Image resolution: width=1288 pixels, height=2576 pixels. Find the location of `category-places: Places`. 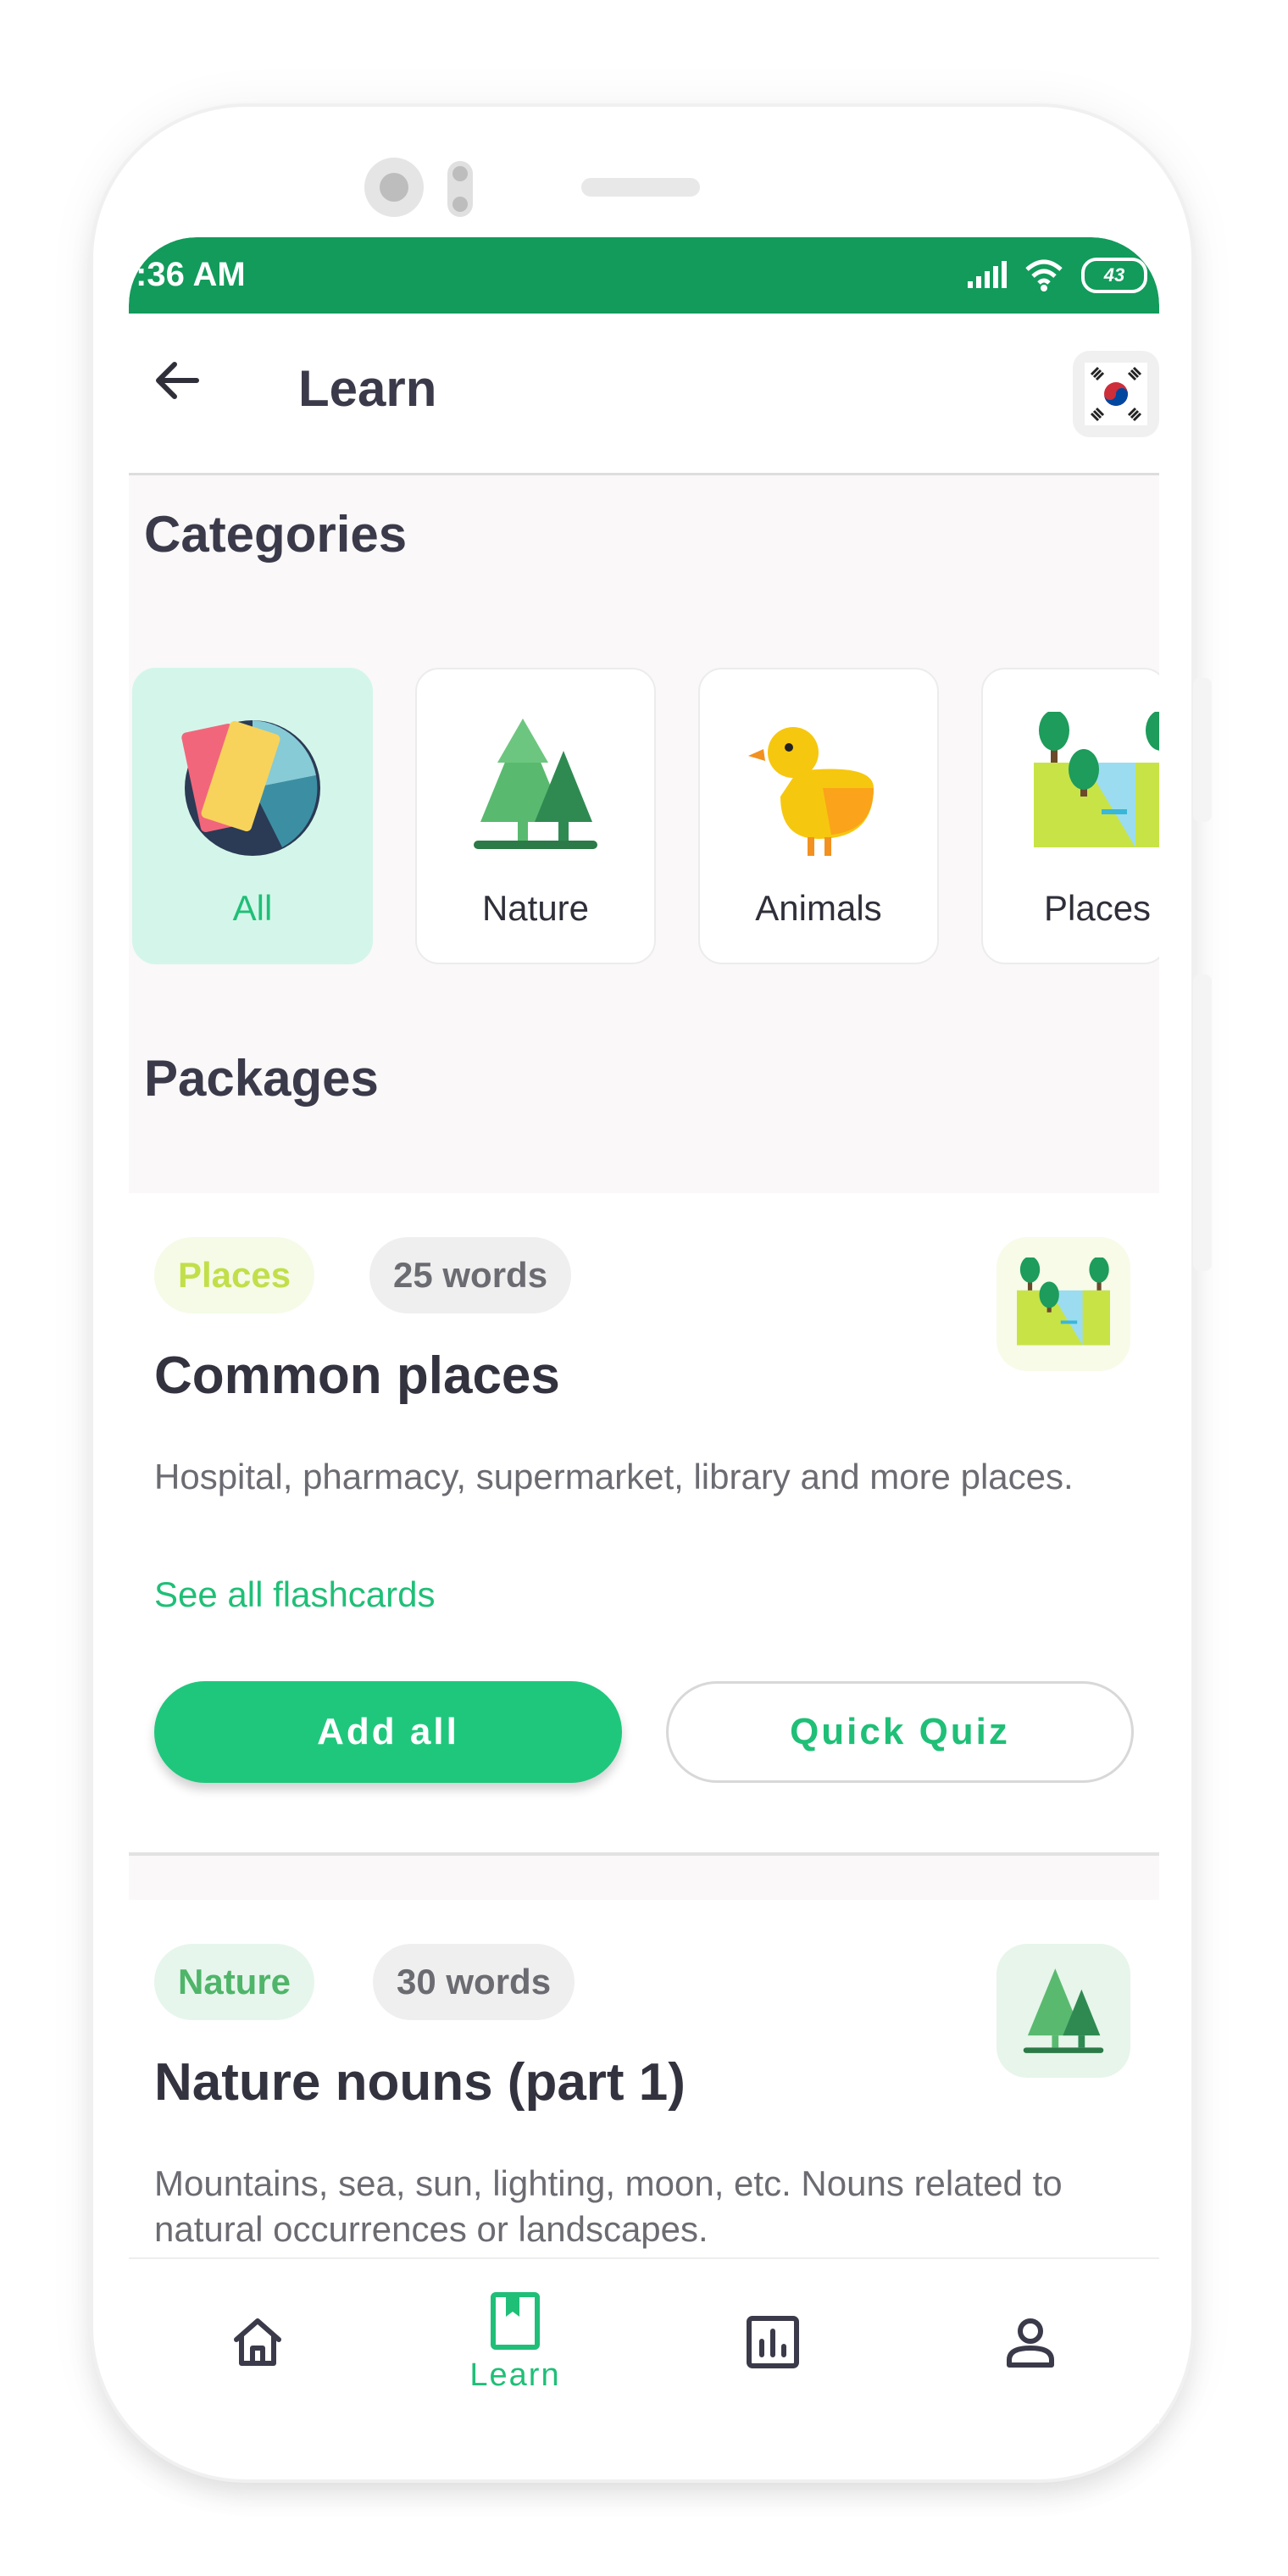

category-places: Places is located at coordinates (1070, 816).